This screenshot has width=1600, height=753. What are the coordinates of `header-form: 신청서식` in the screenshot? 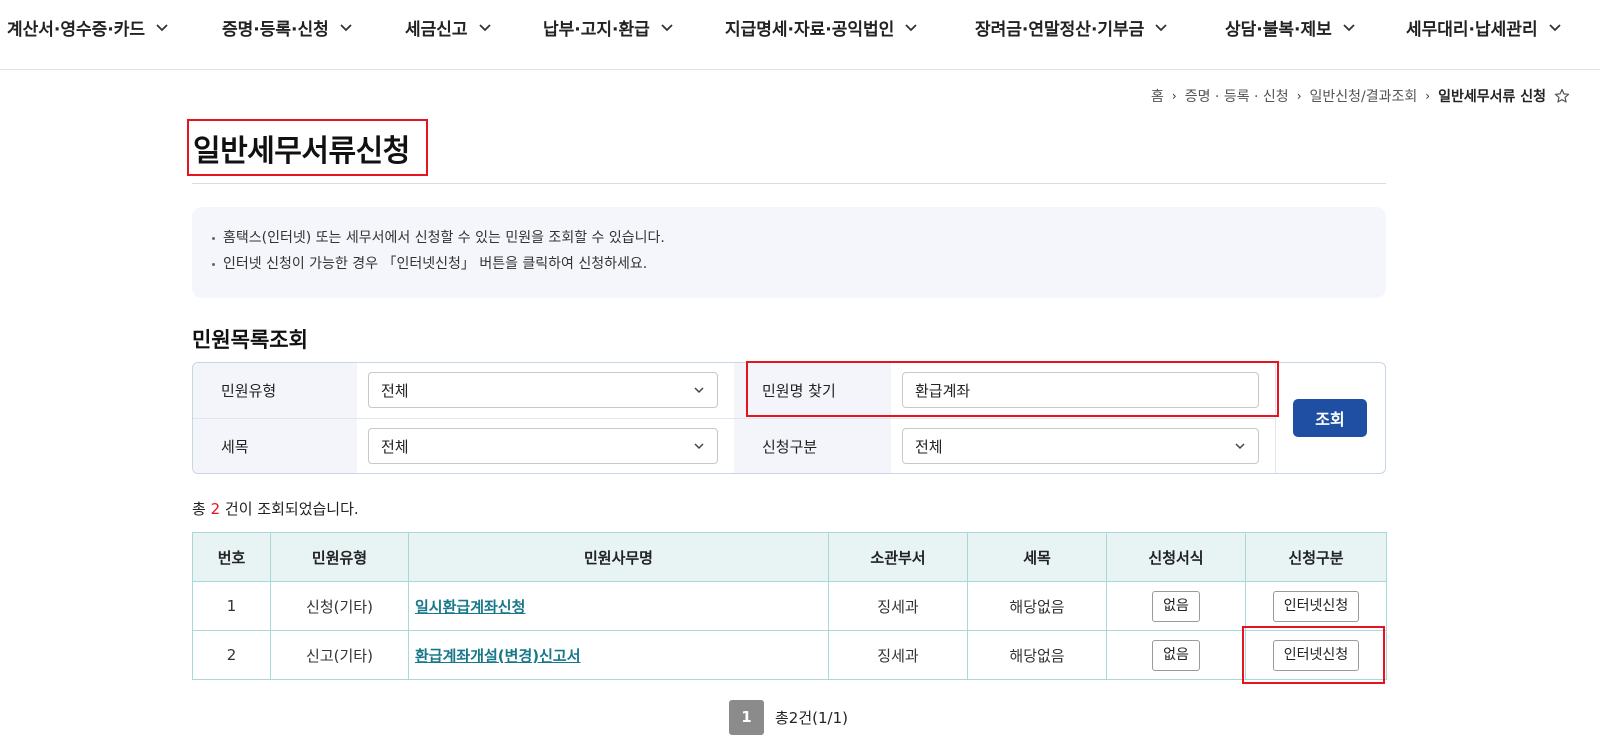 It's located at (1176, 557).